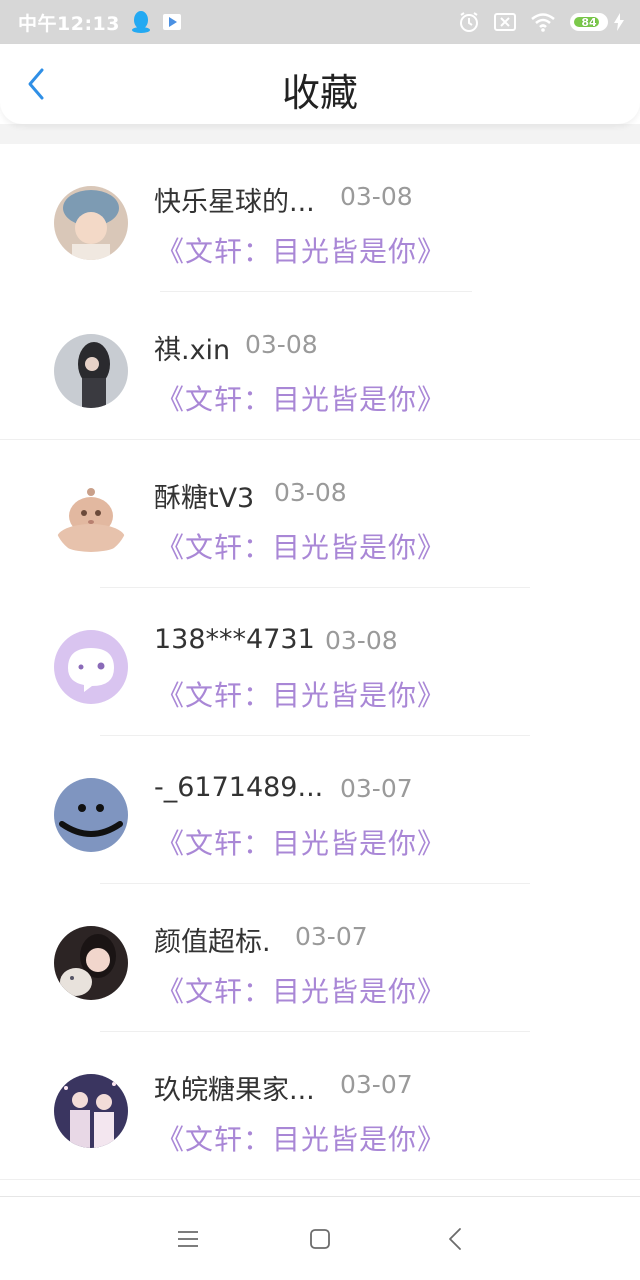  I want to click on user-name: 酥糖tV3, so click(204, 498).